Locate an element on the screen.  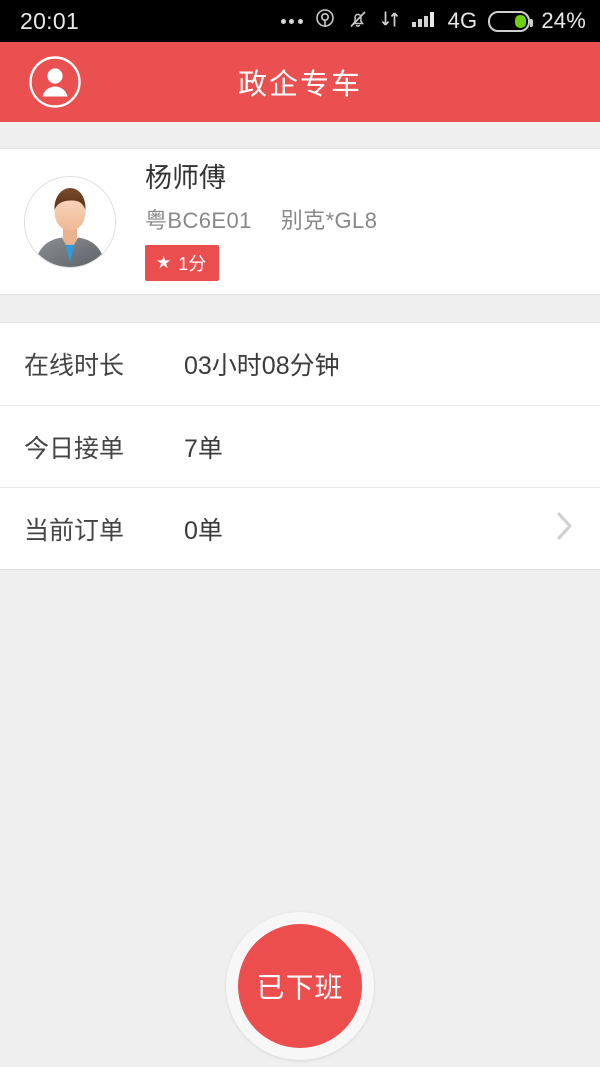
driver-info: 杨师傅 粤BC6E01 别克*GL8 ★ 1分 is located at coordinates (261, 221).